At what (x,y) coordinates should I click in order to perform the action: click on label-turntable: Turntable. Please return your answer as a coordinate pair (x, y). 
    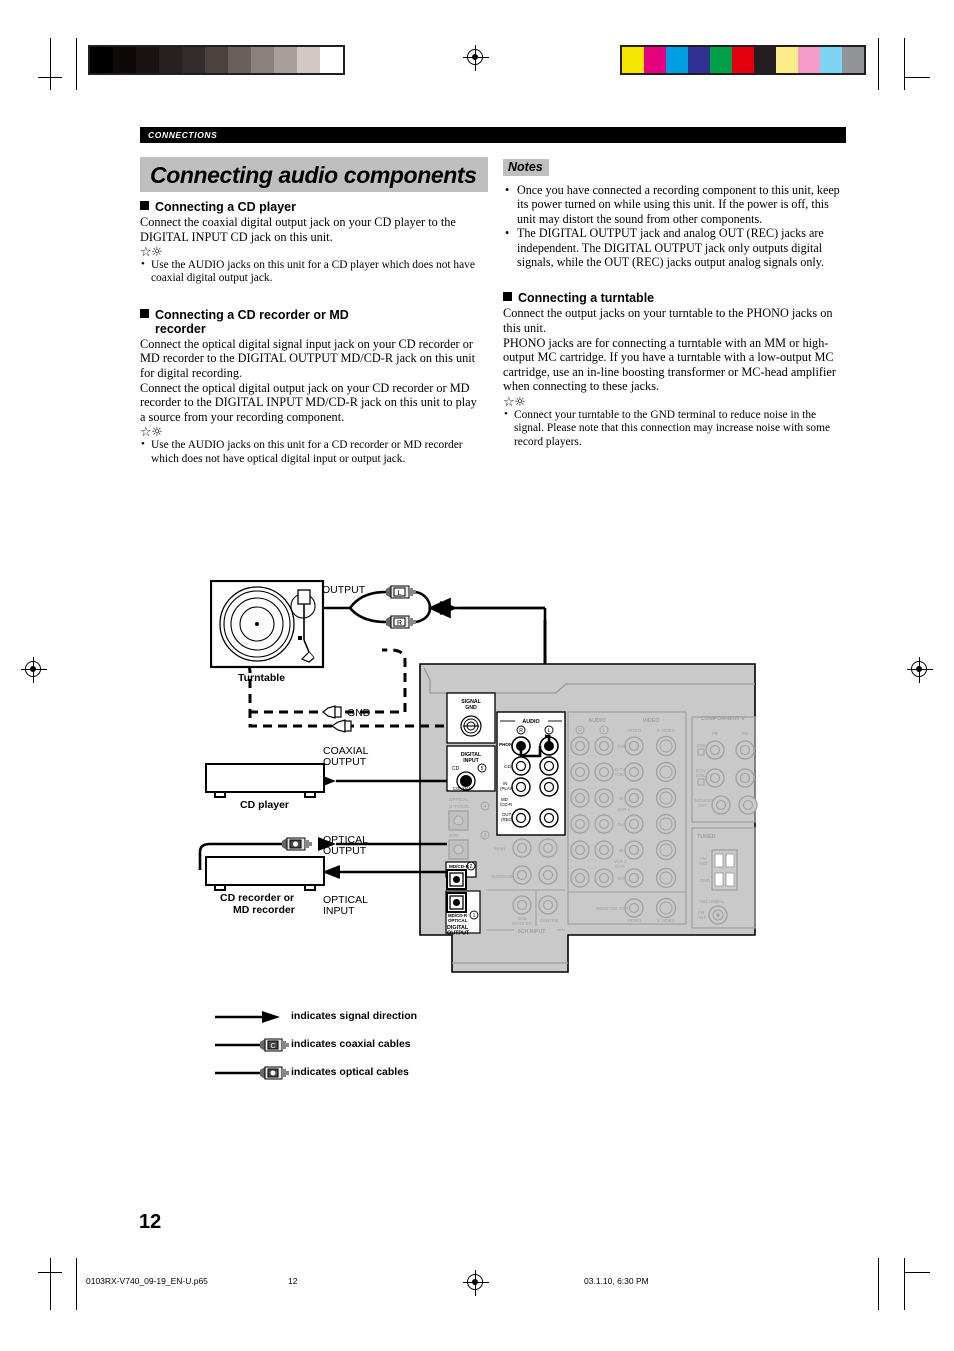
    Looking at the image, I should click on (262, 678).